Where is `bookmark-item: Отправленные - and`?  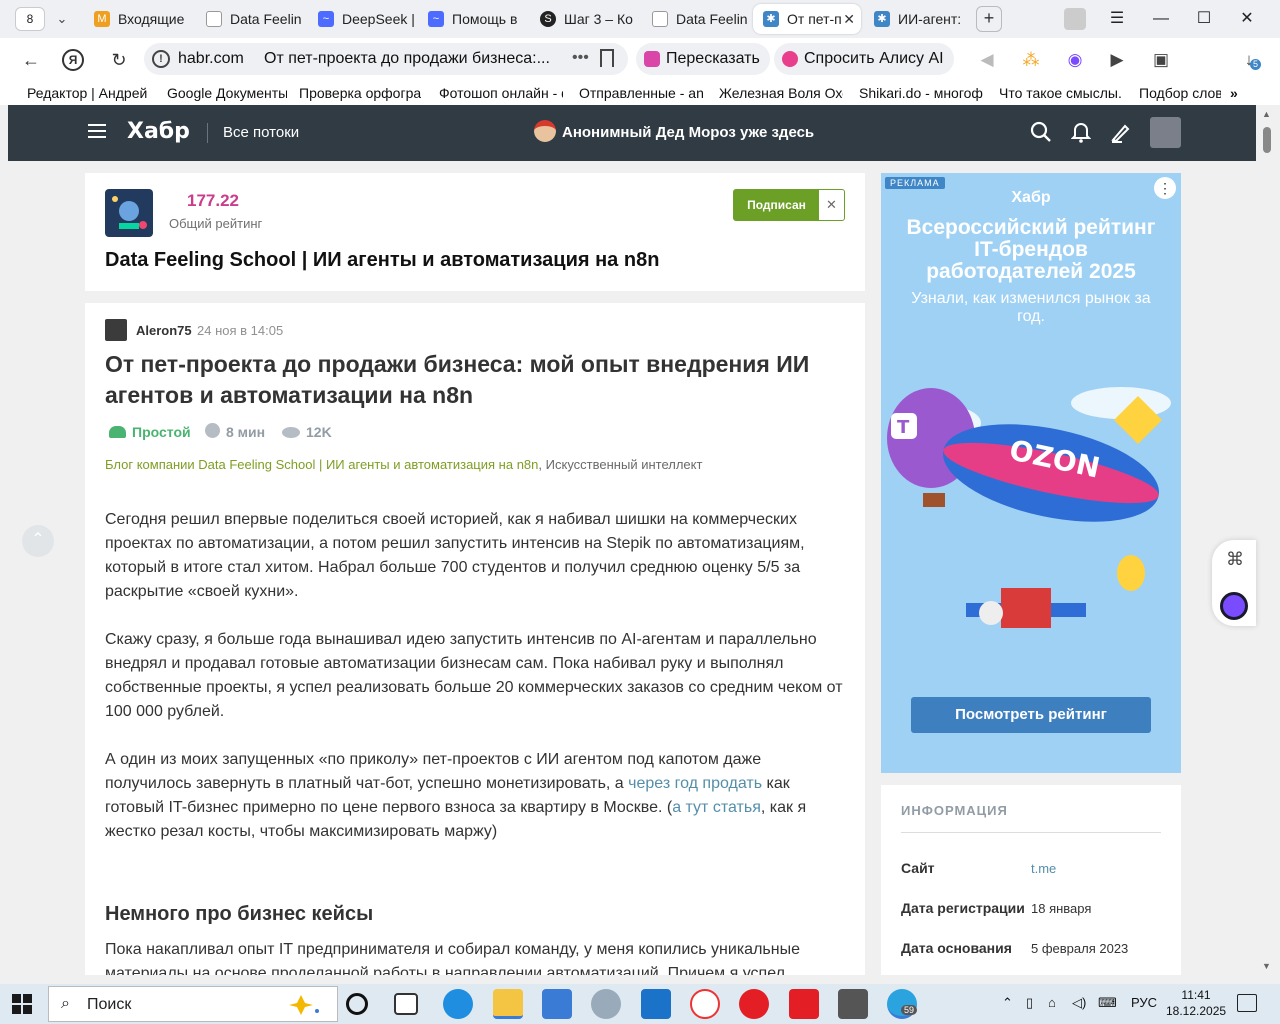
bookmark-item: Отправленные - and is located at coordinates (641, 93).